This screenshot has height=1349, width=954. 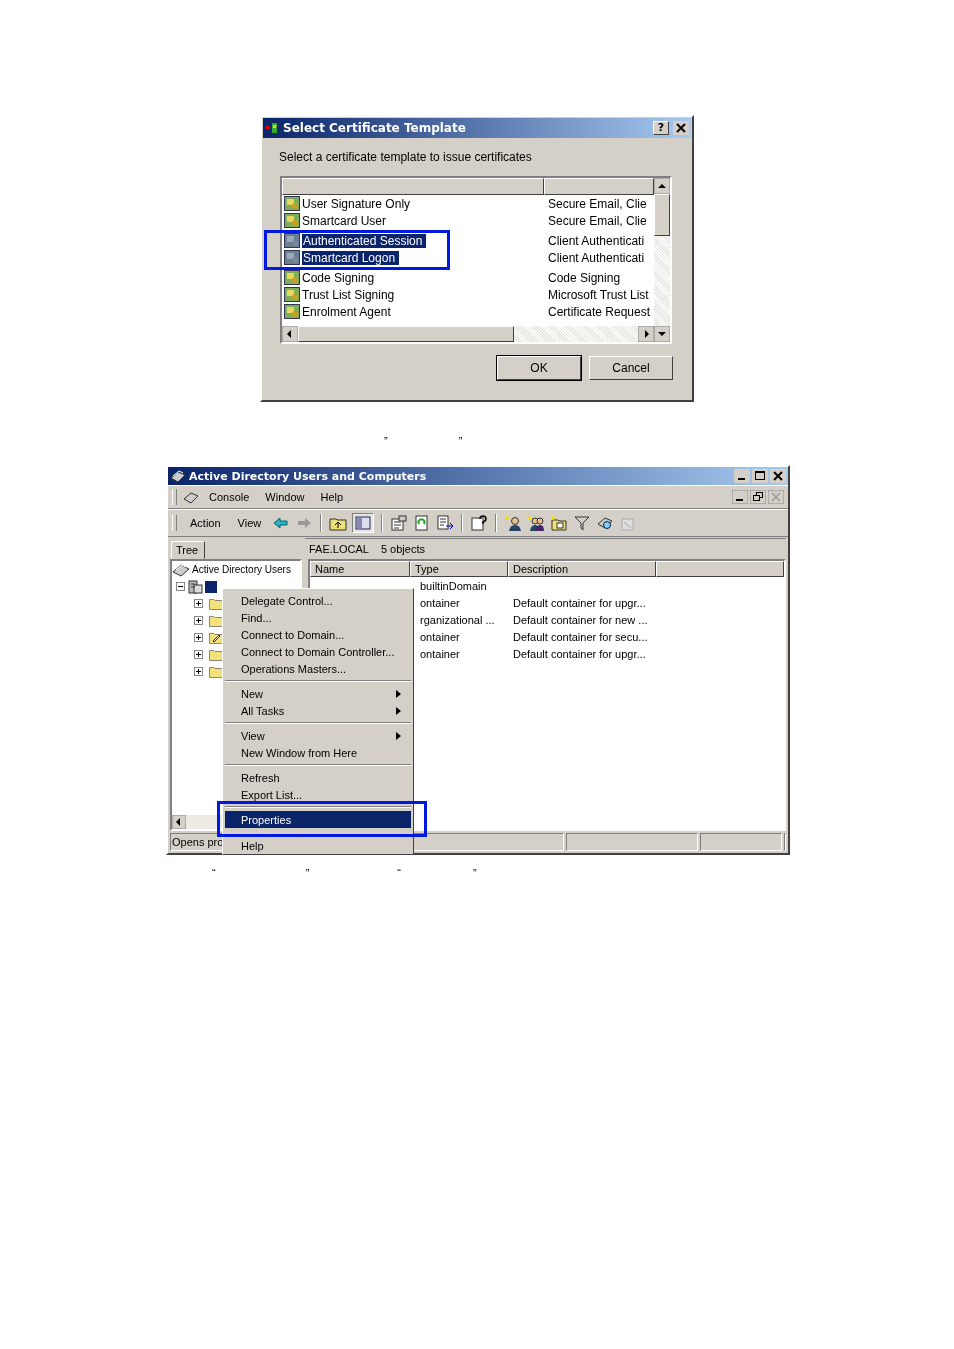 What do you see at coordinates (272, 128) in the screenshot?
I see `app-icon` at bounding box center [272, 128].